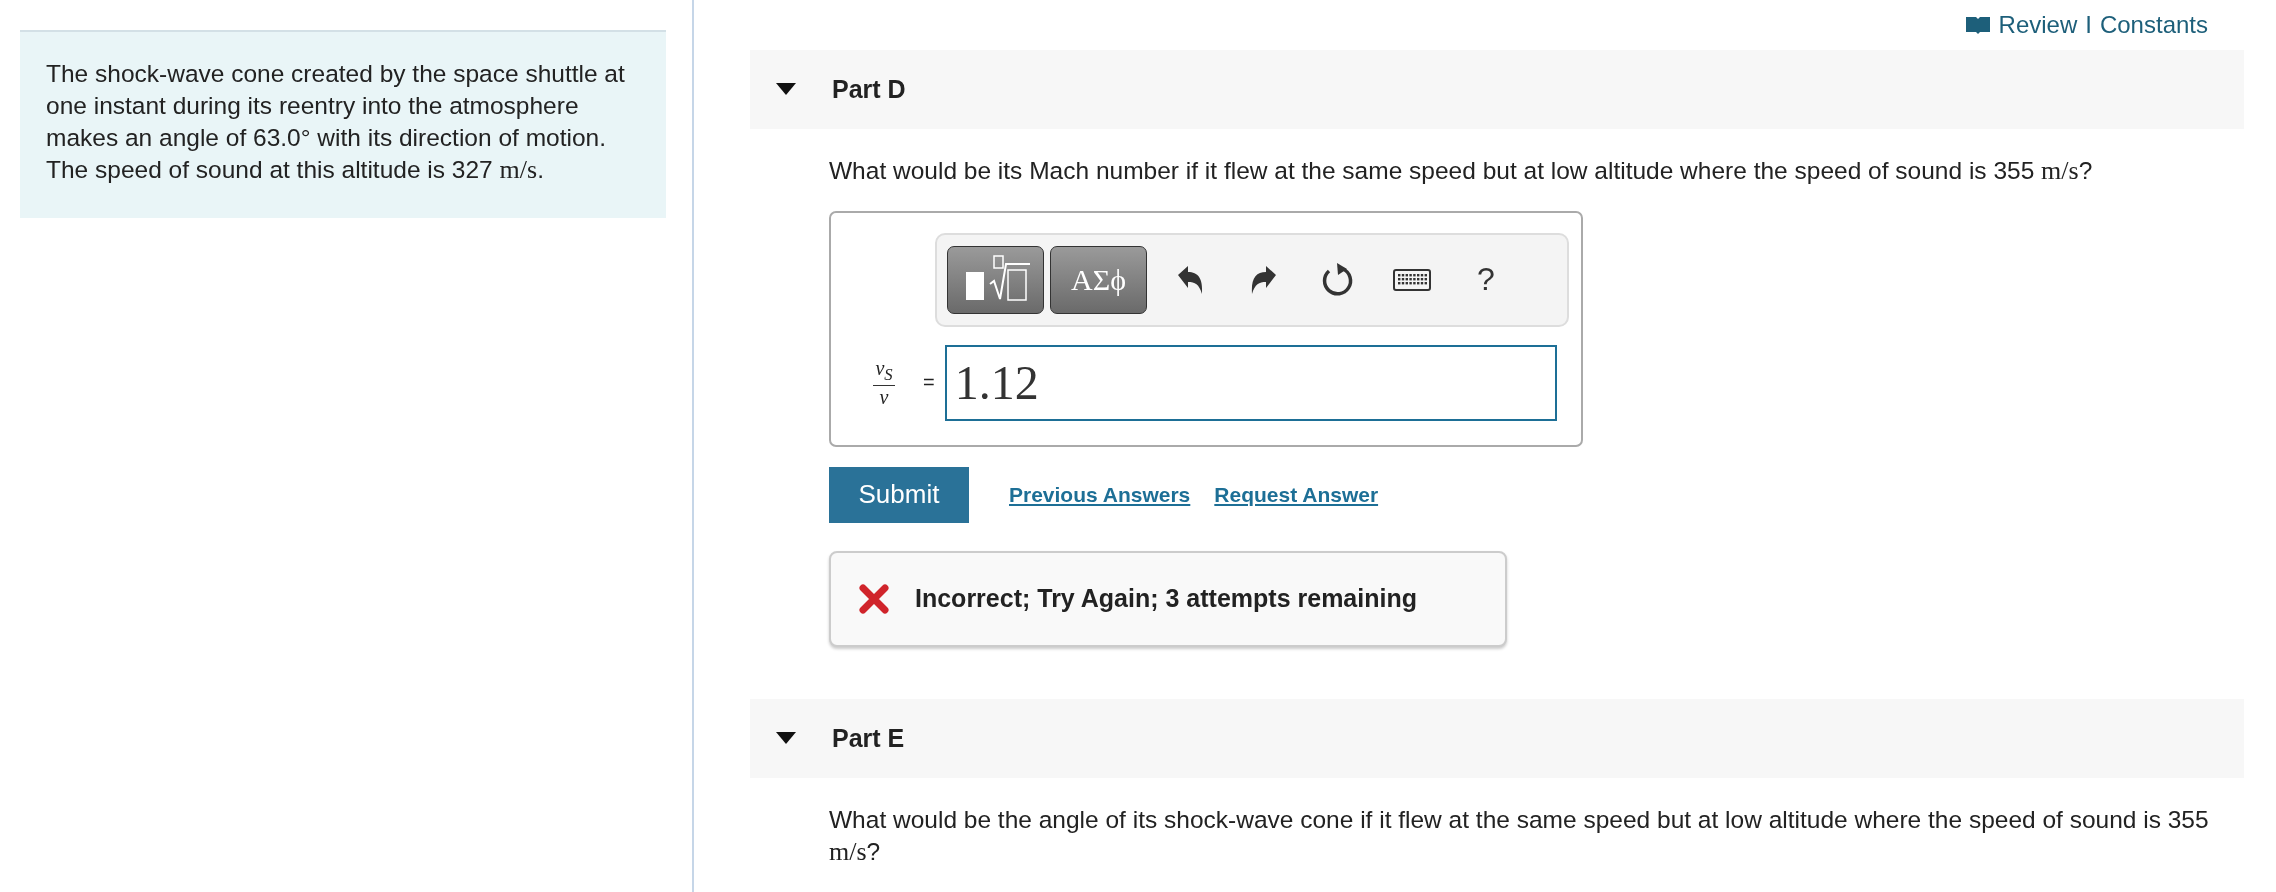  I want to click on submit-button: Submit, so click(899, 494).